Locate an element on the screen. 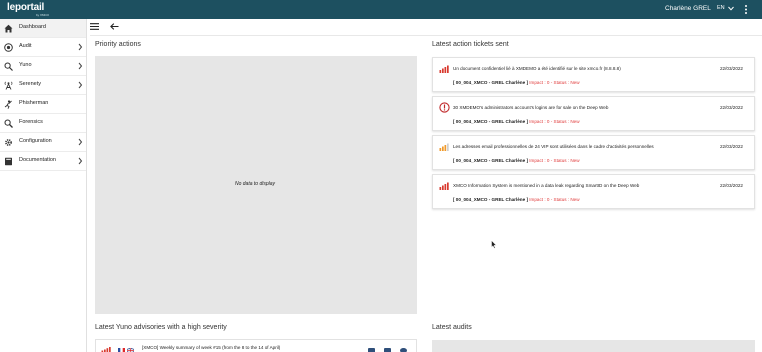 Image resolution: width=762 pixels, height=352 pixels. latest-tickets-title: Latest action tickets sent is located at coordinates (470, 44).